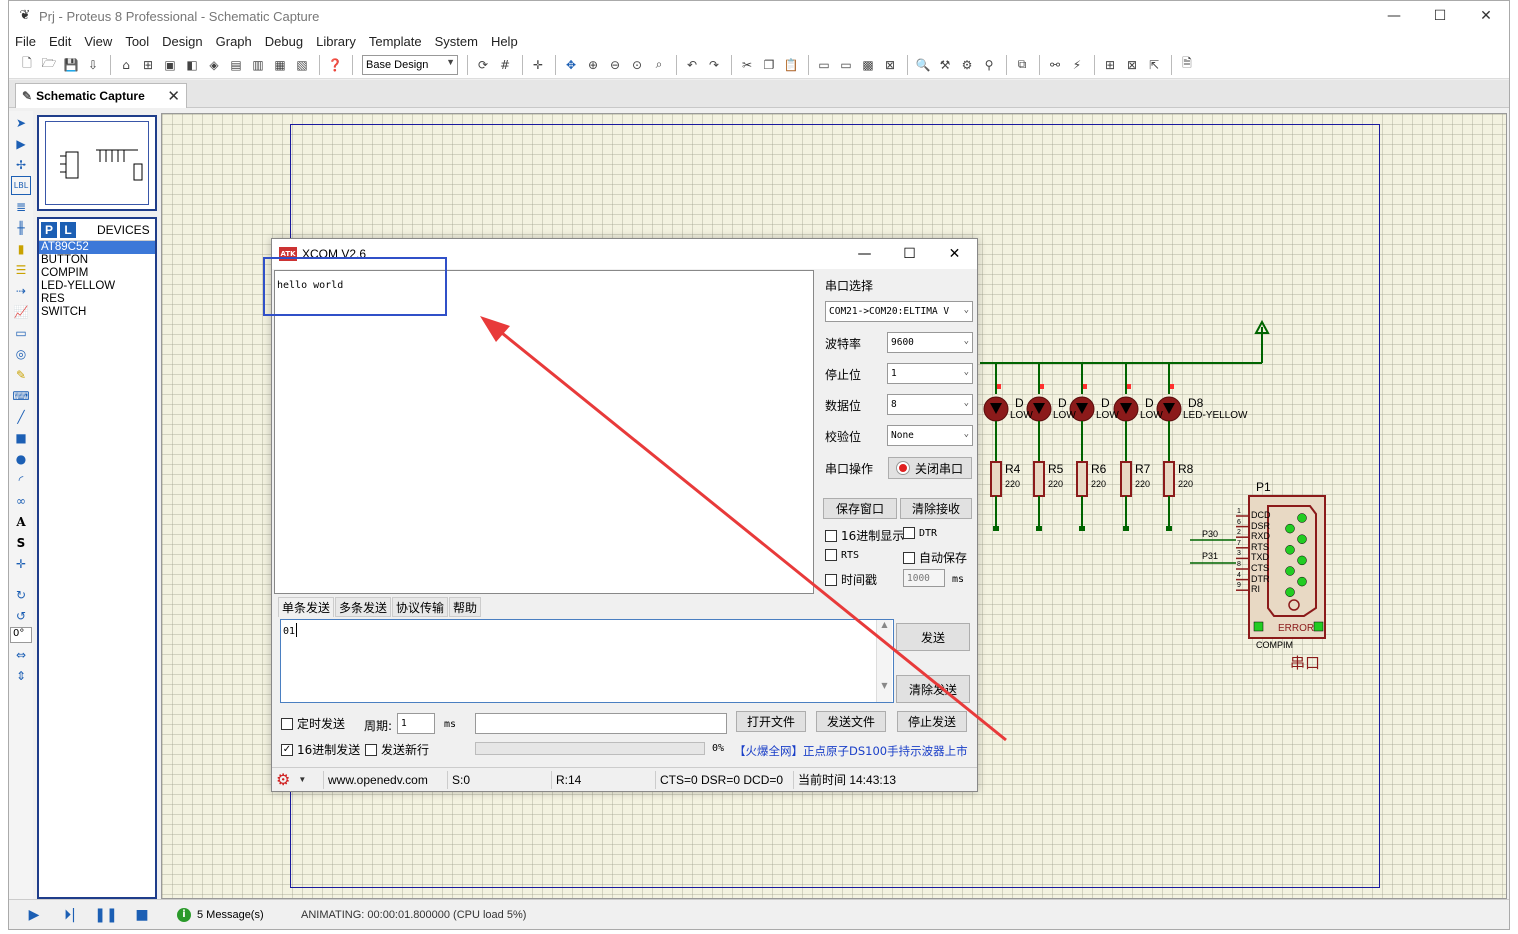 The height and width of the screenshot is (934, 1518). What do you see at coordinates (495, 329) in the screenshot?
I see `arrow-head` at bounding box center [495, 329].